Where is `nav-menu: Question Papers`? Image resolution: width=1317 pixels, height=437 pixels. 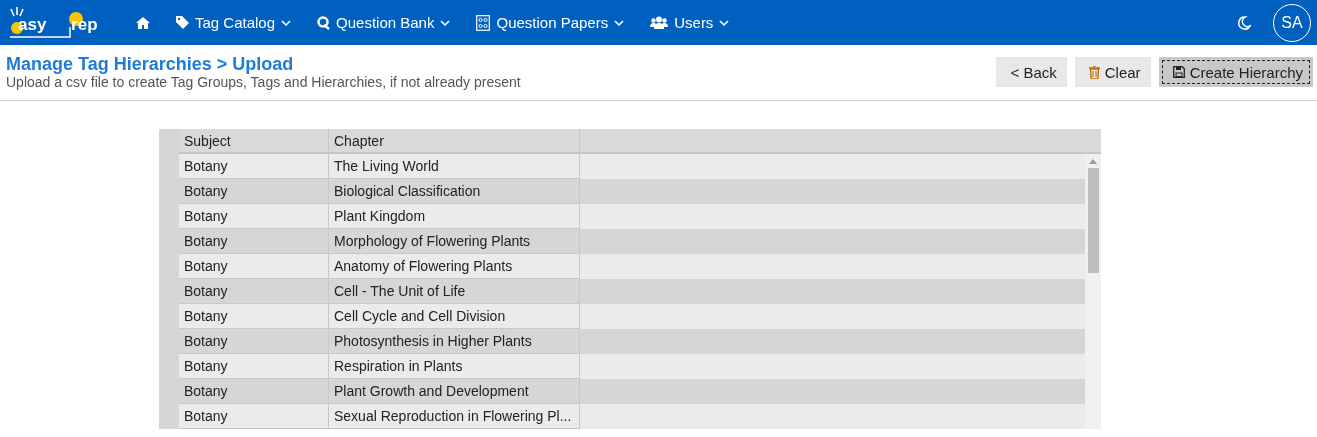
nav-menu: Question Papers is located at coordinates (550, 22).